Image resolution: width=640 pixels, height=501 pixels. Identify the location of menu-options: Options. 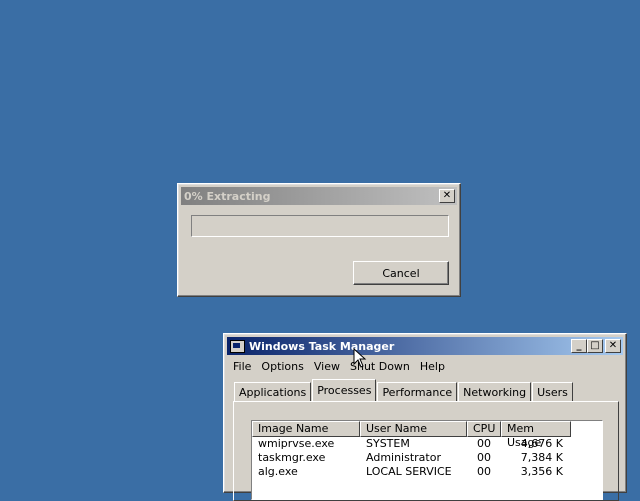
(282, 366).